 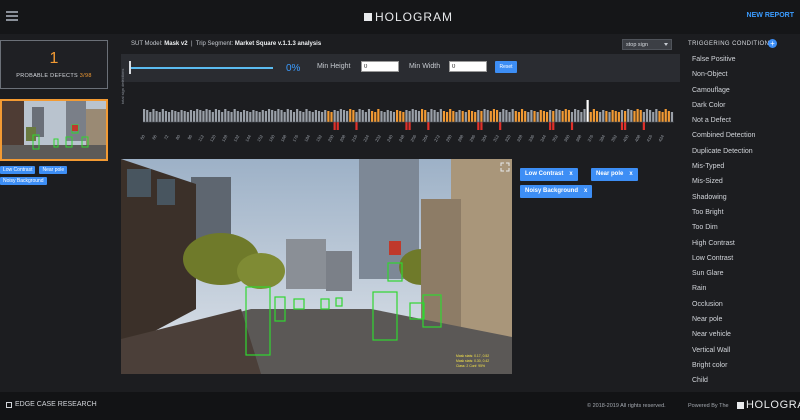 What do you see at coordinates (614, 174) in the screenshot?
I see `tag-near-pole: Near pole x` at bounding box center [614, 174].